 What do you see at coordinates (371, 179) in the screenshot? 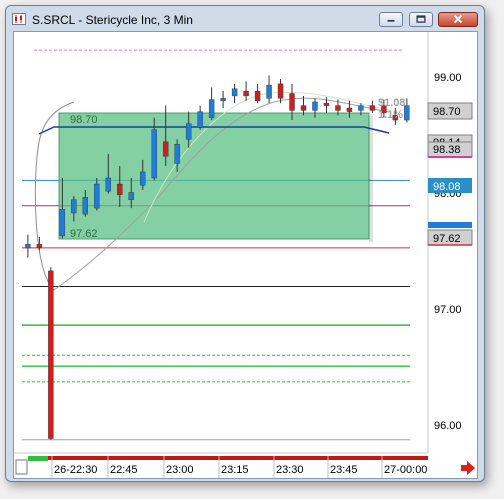
I see `trade-zone-shadow` at bounding box center [371, 179].